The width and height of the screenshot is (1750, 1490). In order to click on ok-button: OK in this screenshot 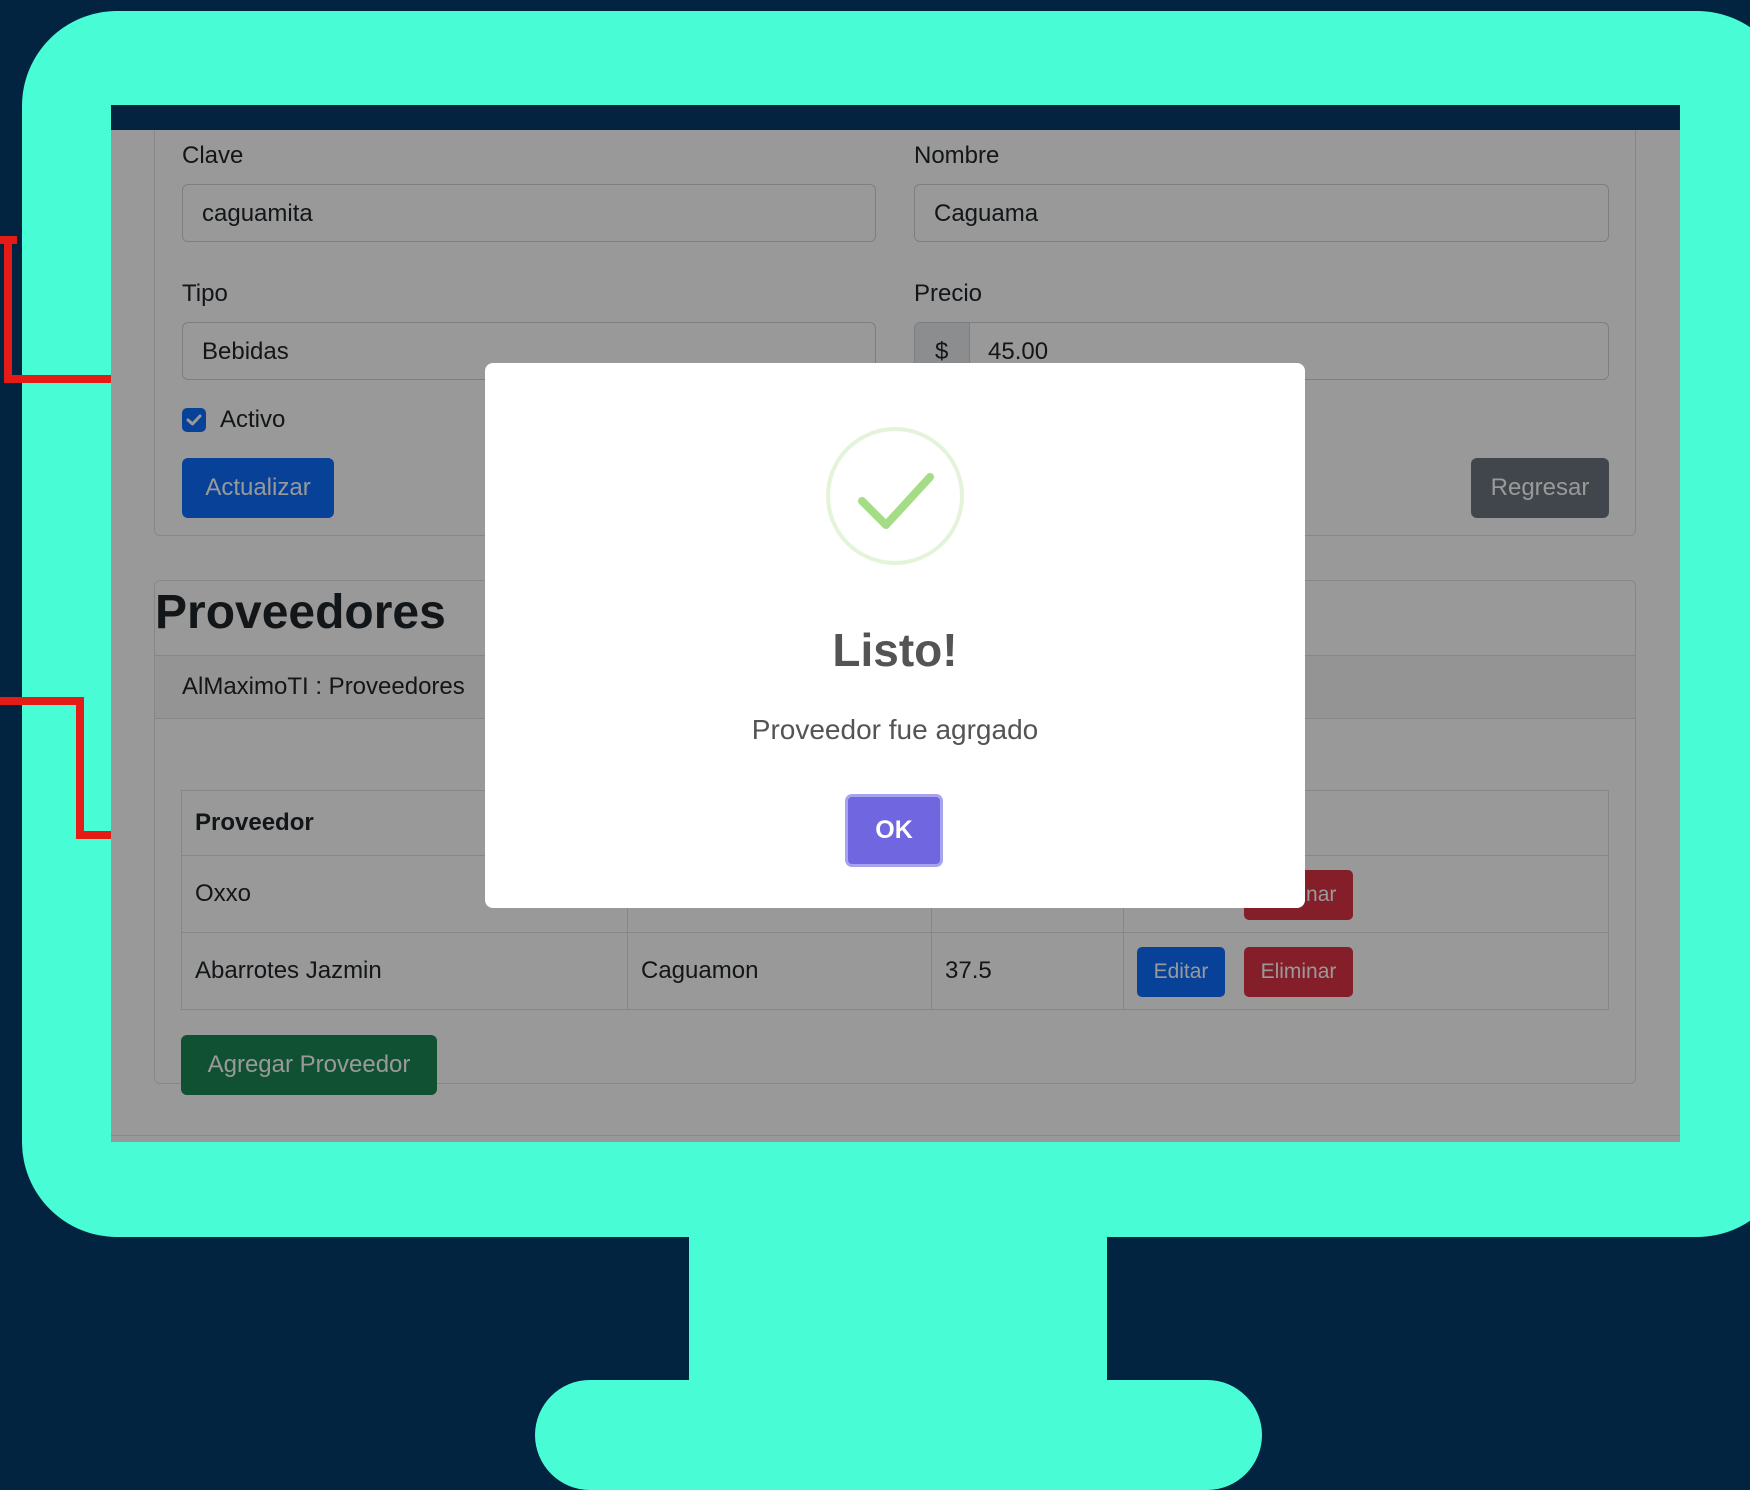, I will do `click(894, 830)`.